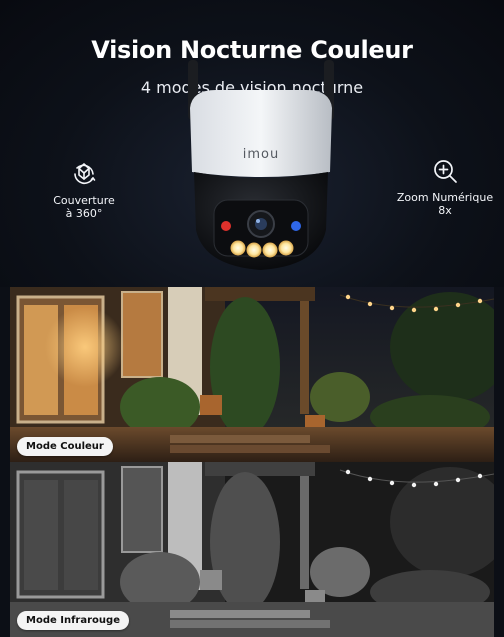 The height and width of the screenshot is (637, 504). Describe the element at coordinates (84, 213) in the screenshot. I see `feature-label-line2: à 360°` at that location.